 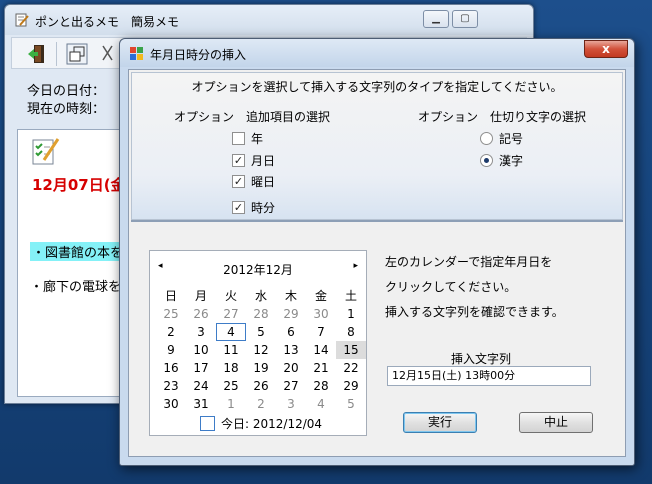 I want to click on calendar-day: 20, so click(x=291, y=368).